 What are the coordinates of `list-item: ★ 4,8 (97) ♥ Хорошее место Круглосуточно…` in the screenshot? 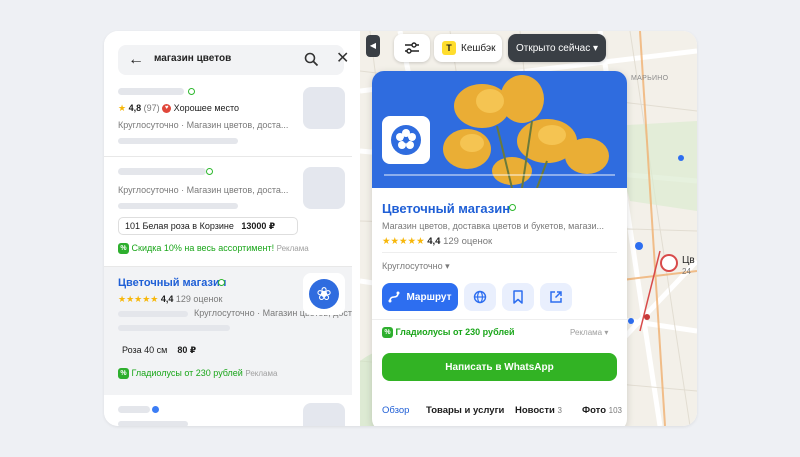 It's located at (228, 120).